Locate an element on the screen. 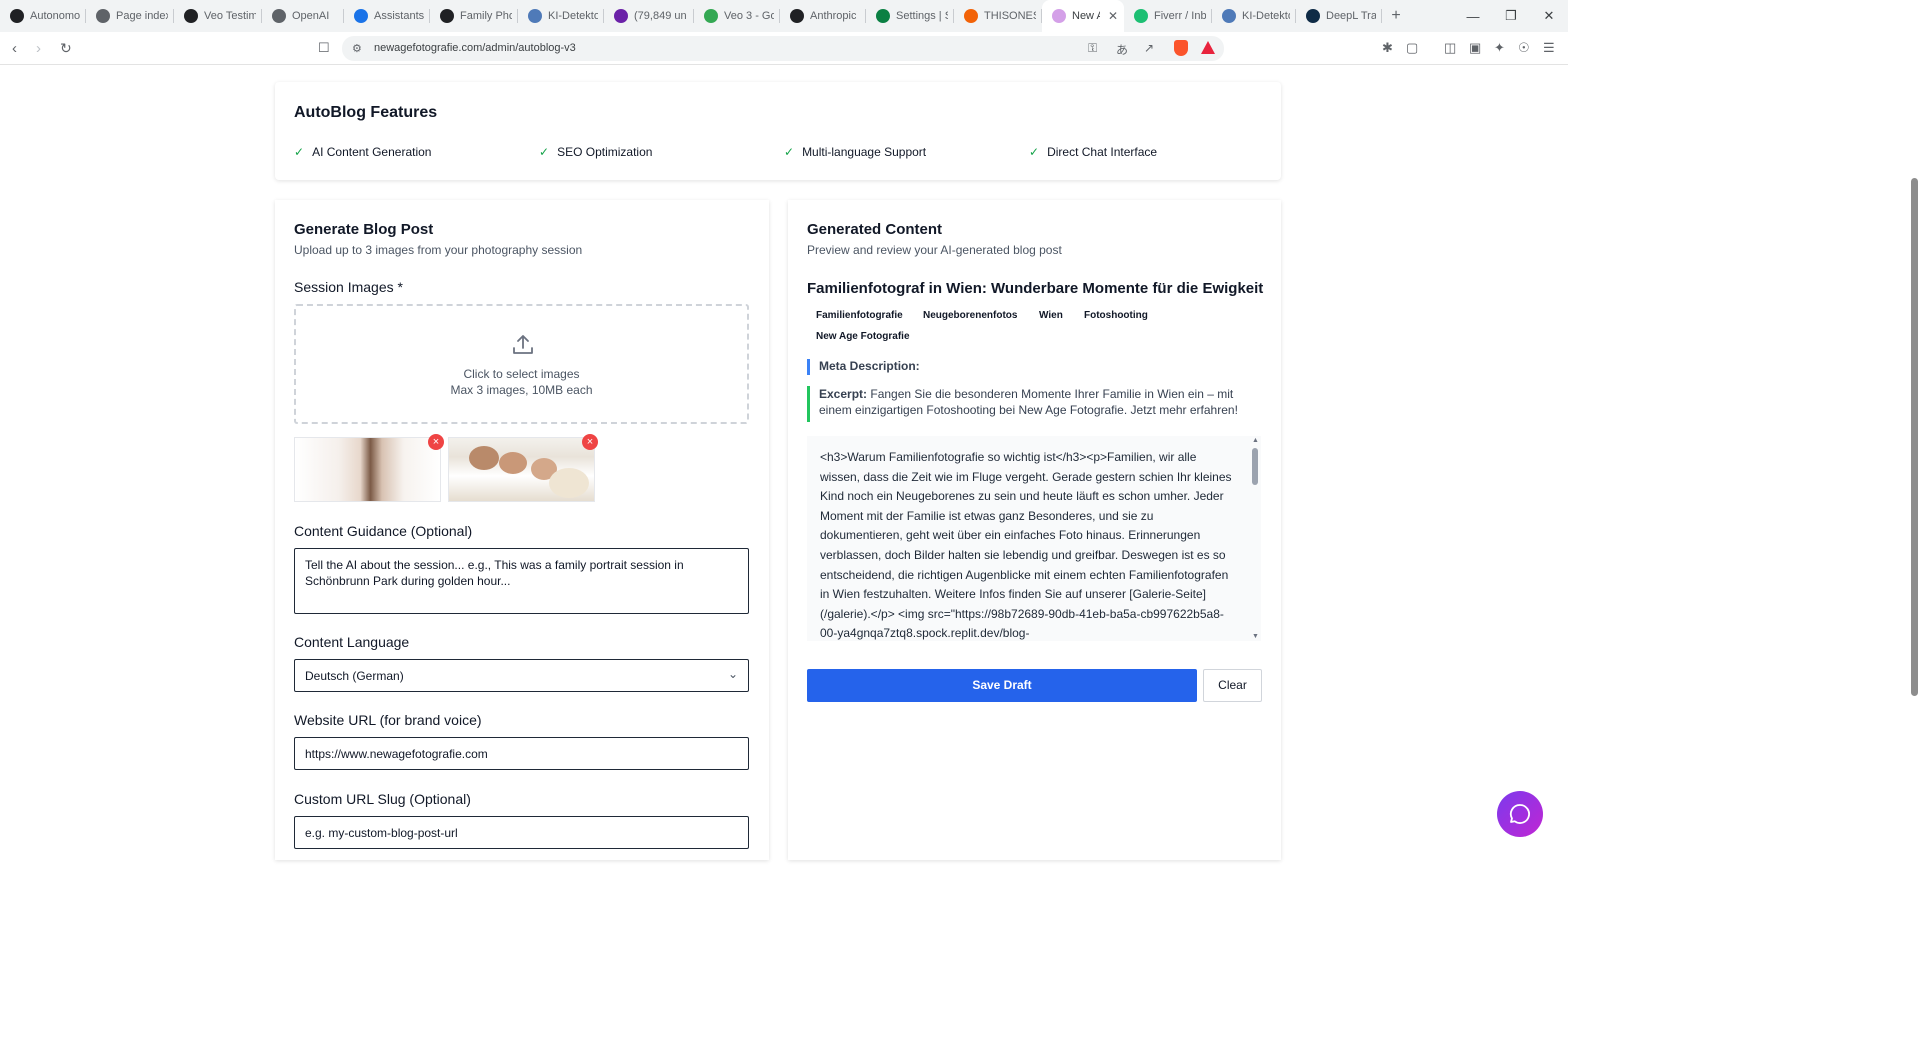  browser-tab: THISONES is located at coordinates (998, 16).